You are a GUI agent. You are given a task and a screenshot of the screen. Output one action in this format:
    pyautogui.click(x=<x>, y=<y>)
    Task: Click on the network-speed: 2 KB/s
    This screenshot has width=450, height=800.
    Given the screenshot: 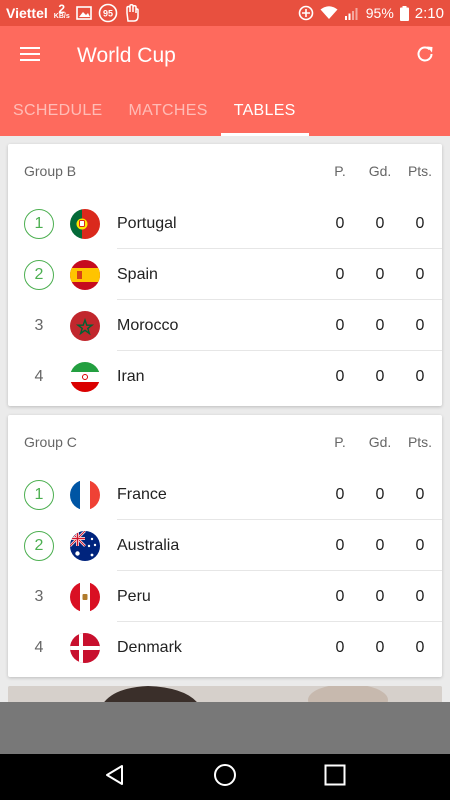 What is the action you would take?
    pyautogui.click(x=61, y=11)
    